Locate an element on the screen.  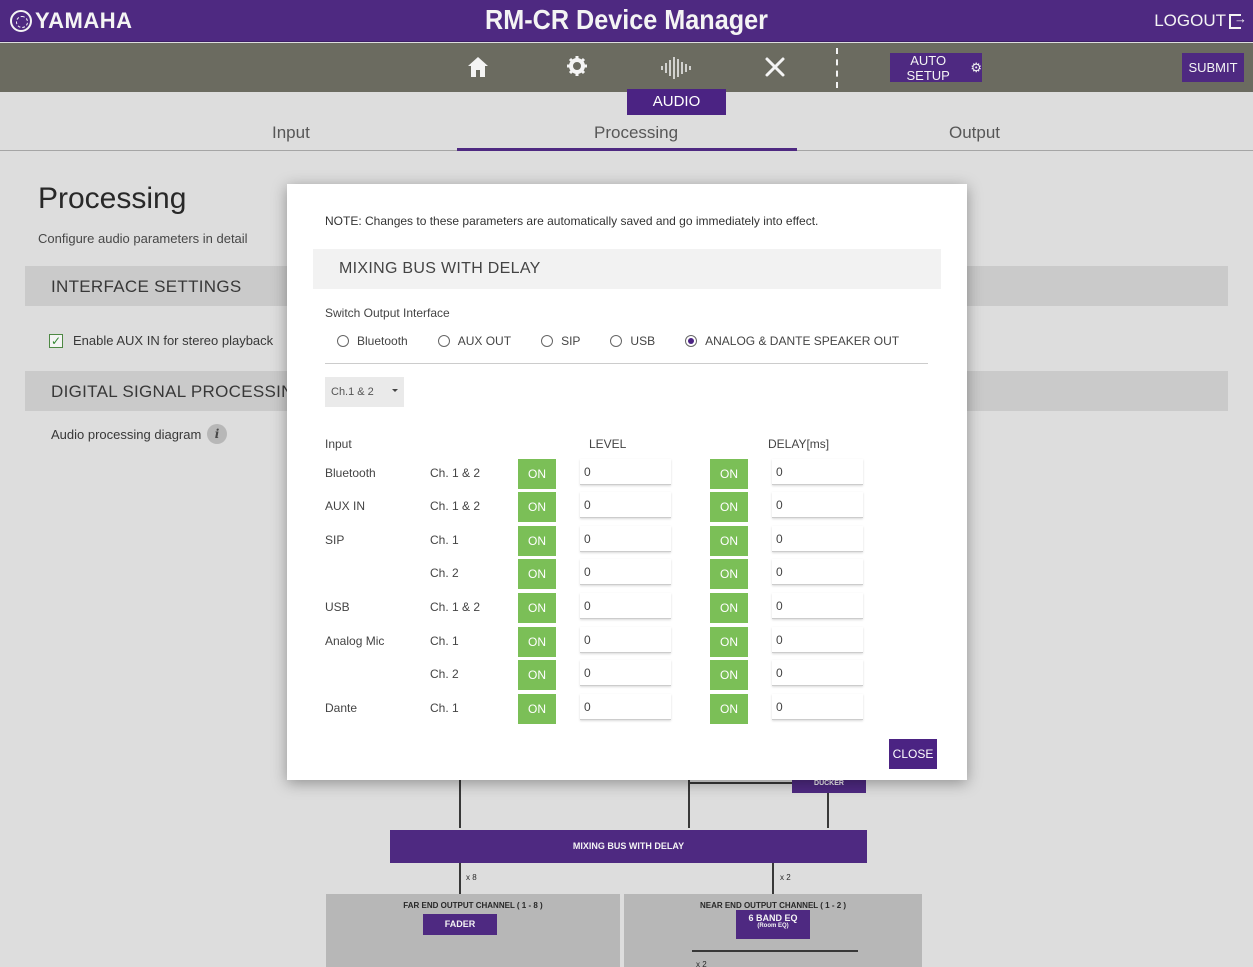
close-button: CLOSE is located at coordinates (913, 754).